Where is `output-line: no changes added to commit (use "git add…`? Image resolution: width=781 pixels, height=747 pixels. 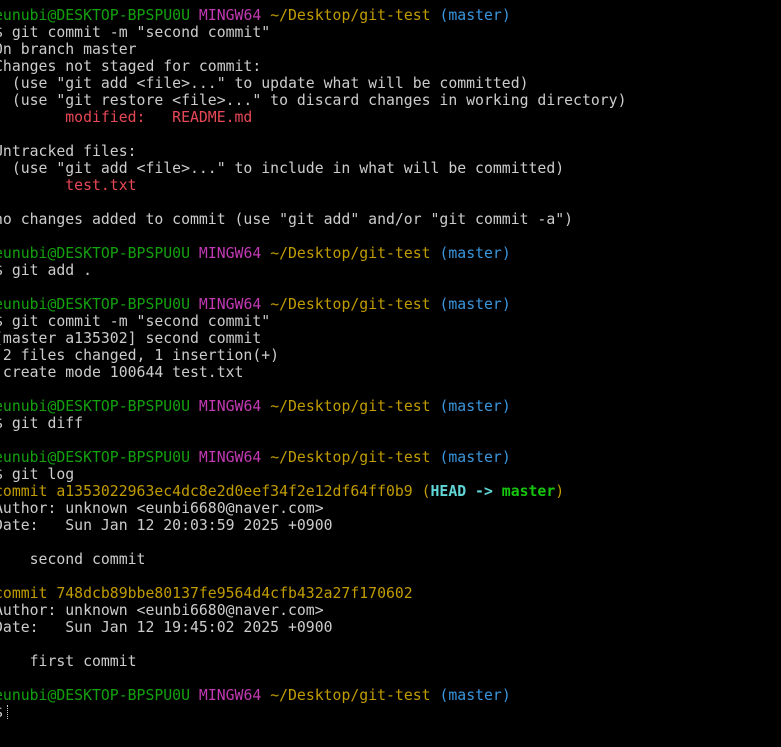 output-line: no changes added to commit (use "git add… is located at coordinates (390, 219).